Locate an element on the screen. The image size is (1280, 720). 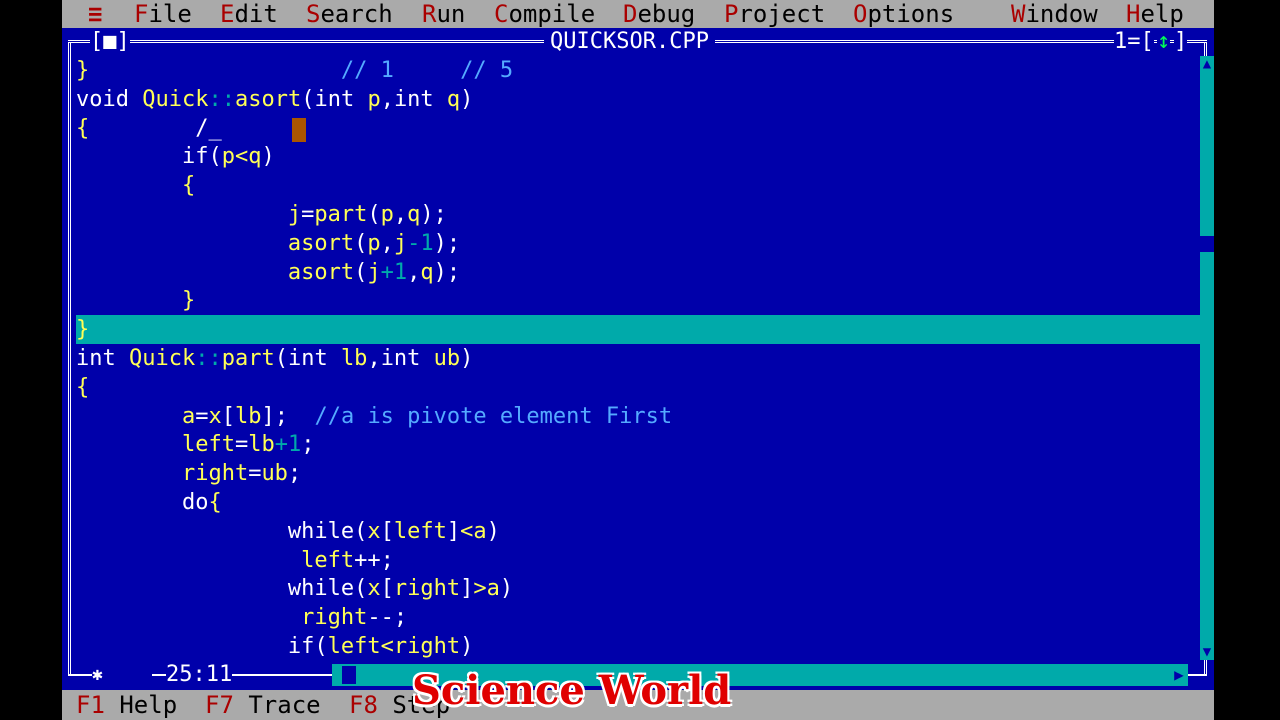
code-token: } is located at coordinates (83, 330).